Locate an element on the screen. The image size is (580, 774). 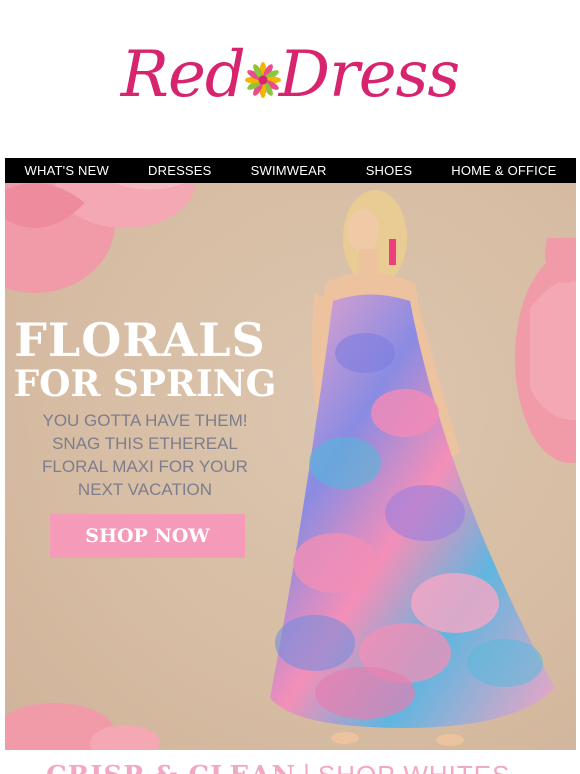
hero-headline-line1: FLORALS is located at coordinates (140, 340).